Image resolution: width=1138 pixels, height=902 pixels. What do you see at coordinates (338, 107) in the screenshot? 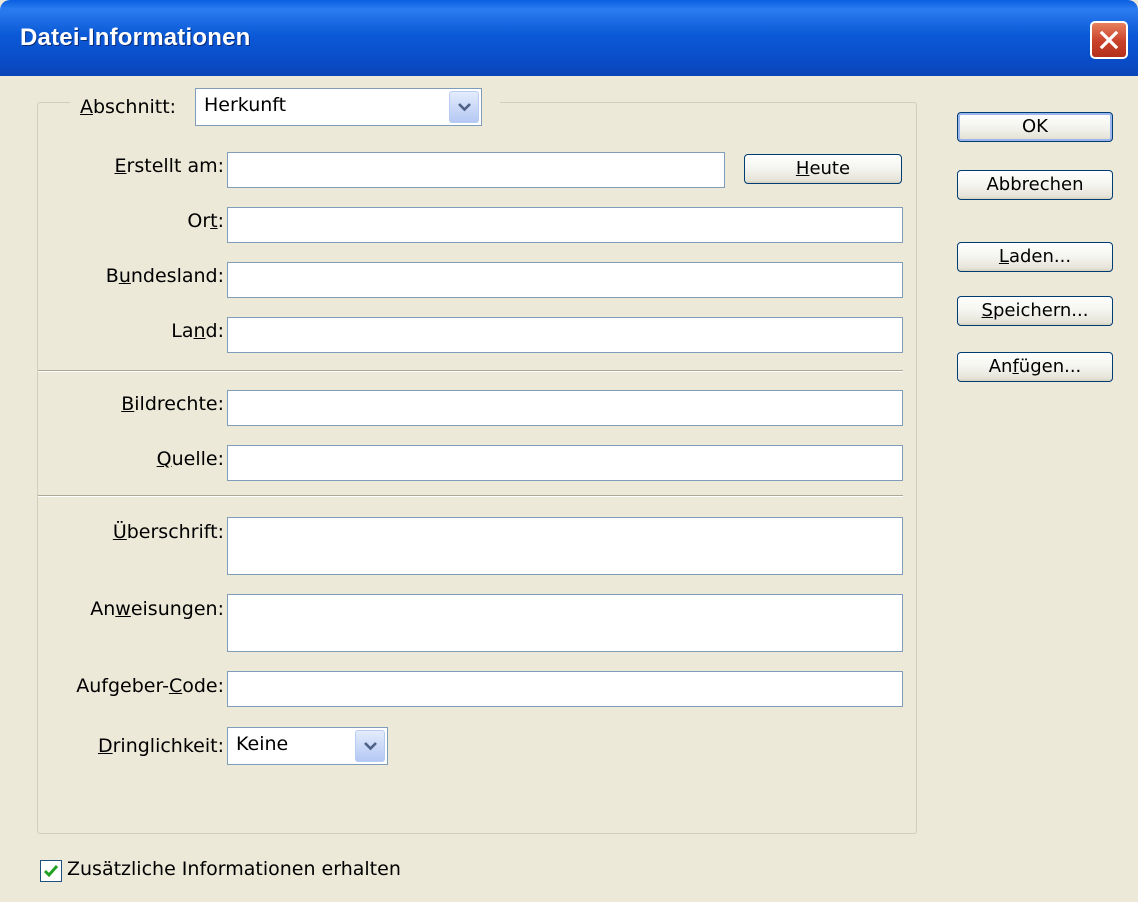
I see `section-select: Herkunft` at bounding box center [338, 107].